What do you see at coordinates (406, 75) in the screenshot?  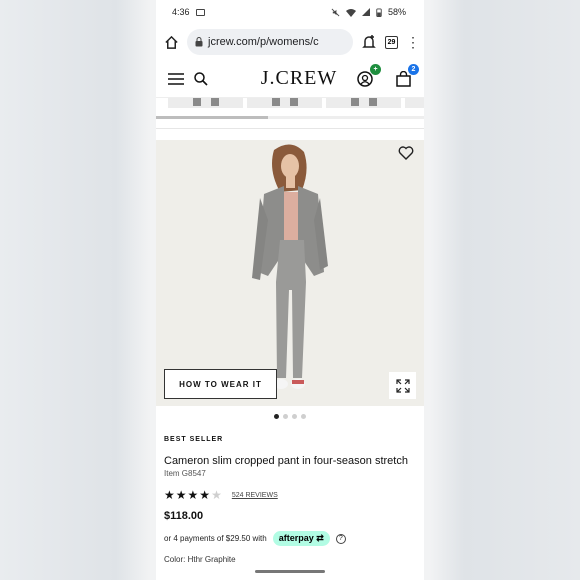 I see `bag-button: 2` at bounding box center [406, 75].